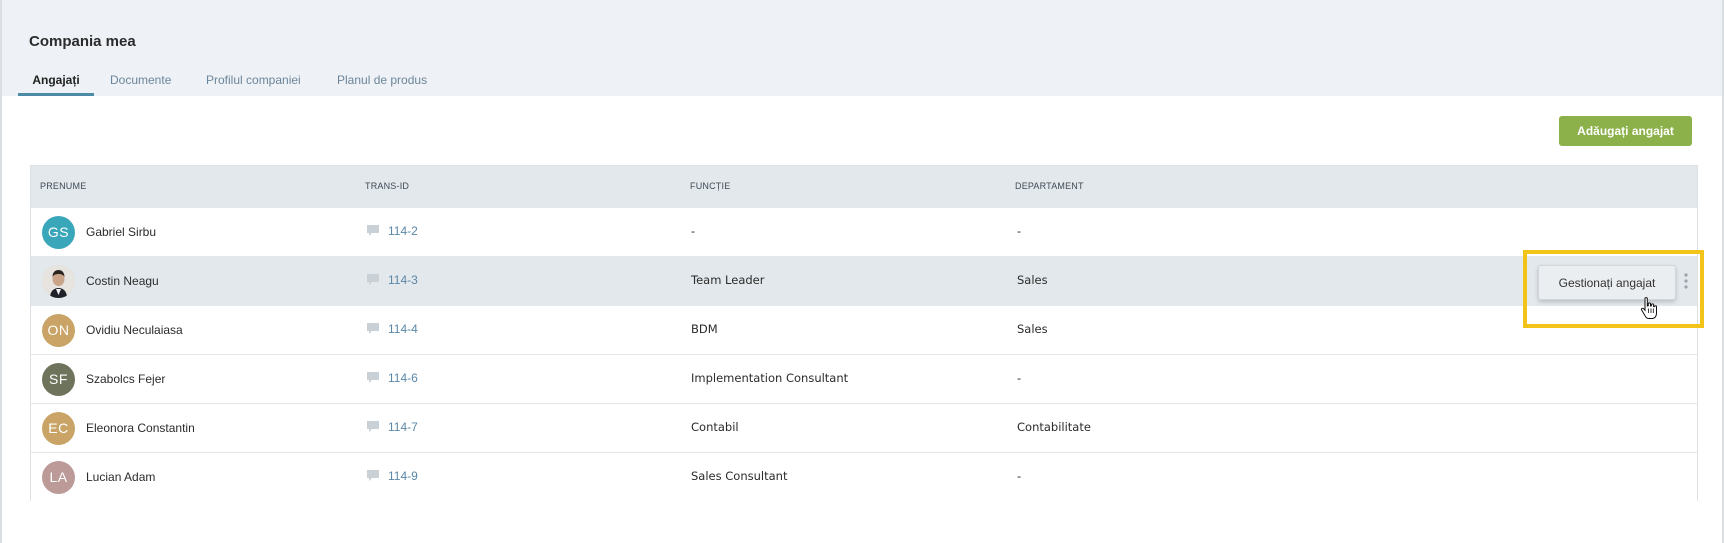  I want to click on trans-id-link: 114-2, so click(403, 231).